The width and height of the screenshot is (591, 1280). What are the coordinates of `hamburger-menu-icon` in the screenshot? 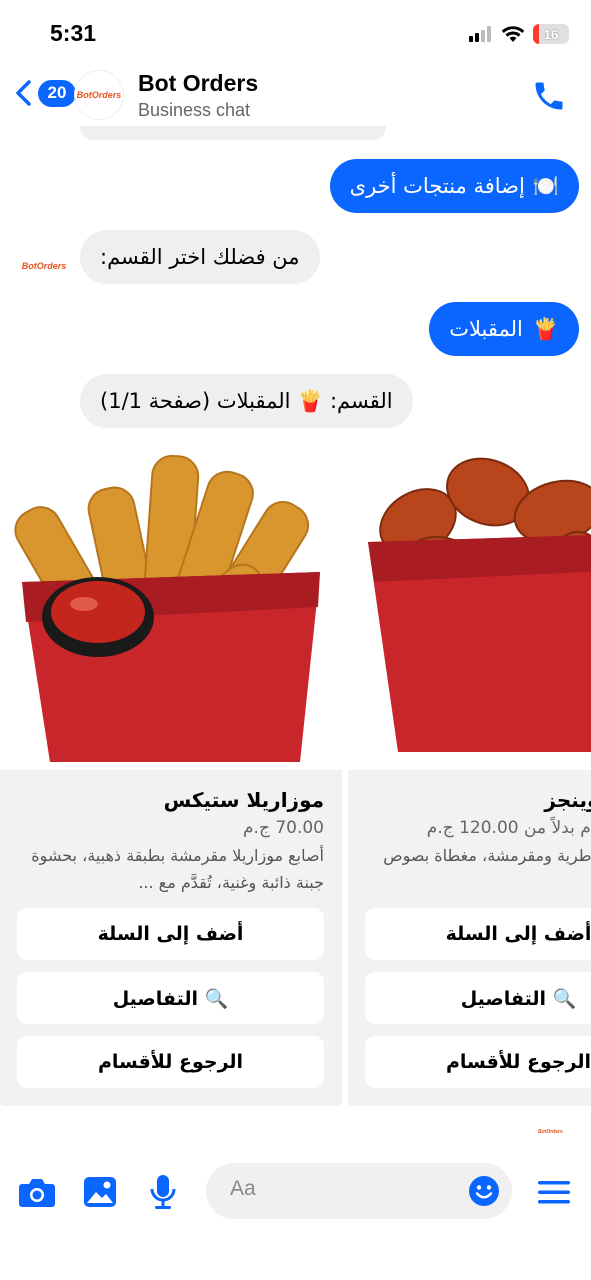 It's located at (554, 1192).